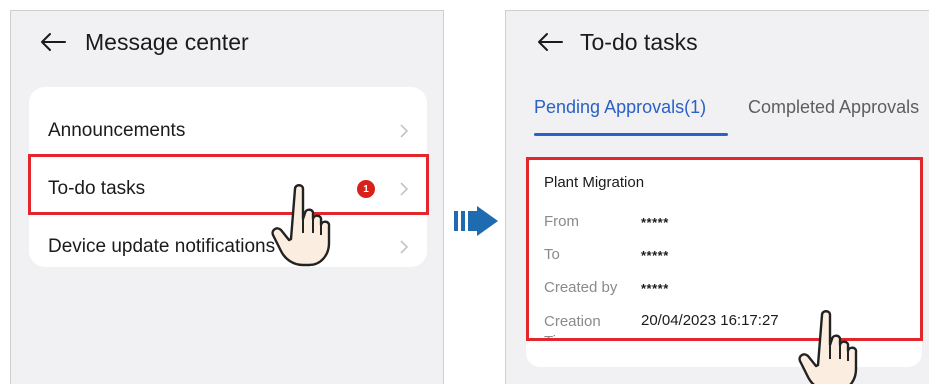 The width and height of the screenshot is (929, 384). Describe the element at coordinates (639, 41) in the screenshot. I see `page-title: To-do tasks` at that location.